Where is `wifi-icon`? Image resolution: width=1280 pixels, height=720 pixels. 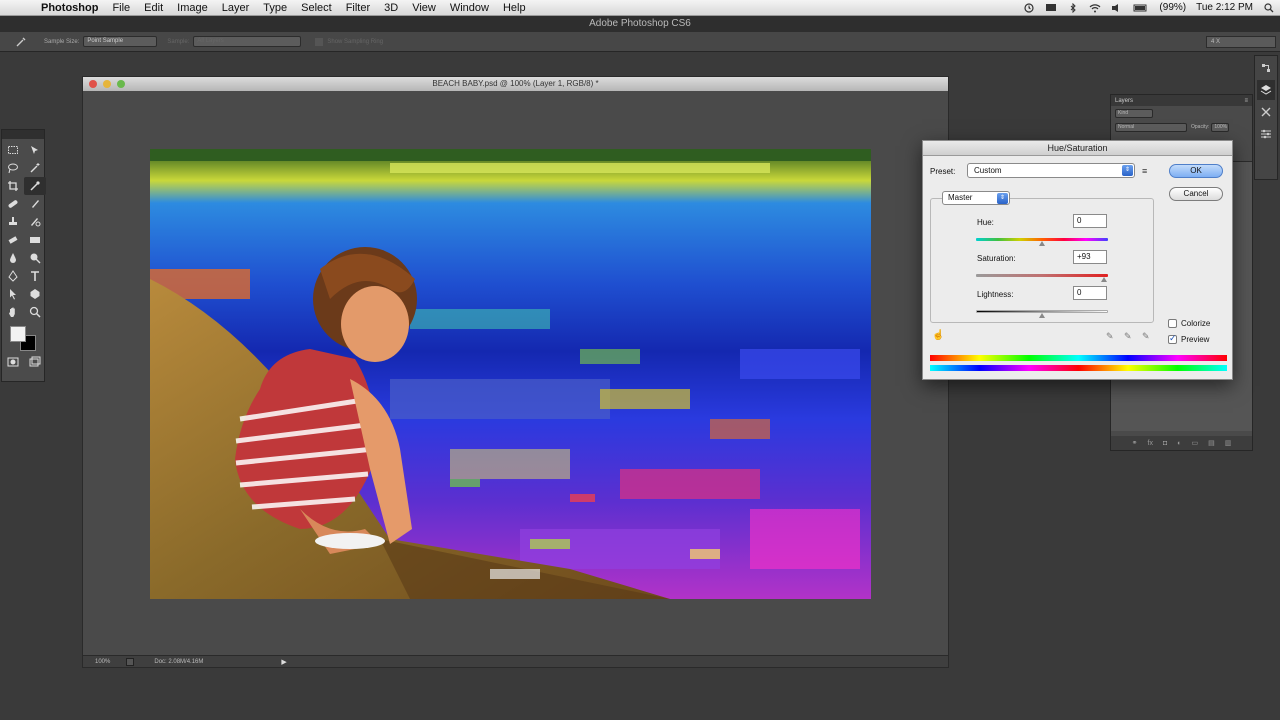
wifi-icon is located at coordinates (1095, 8).